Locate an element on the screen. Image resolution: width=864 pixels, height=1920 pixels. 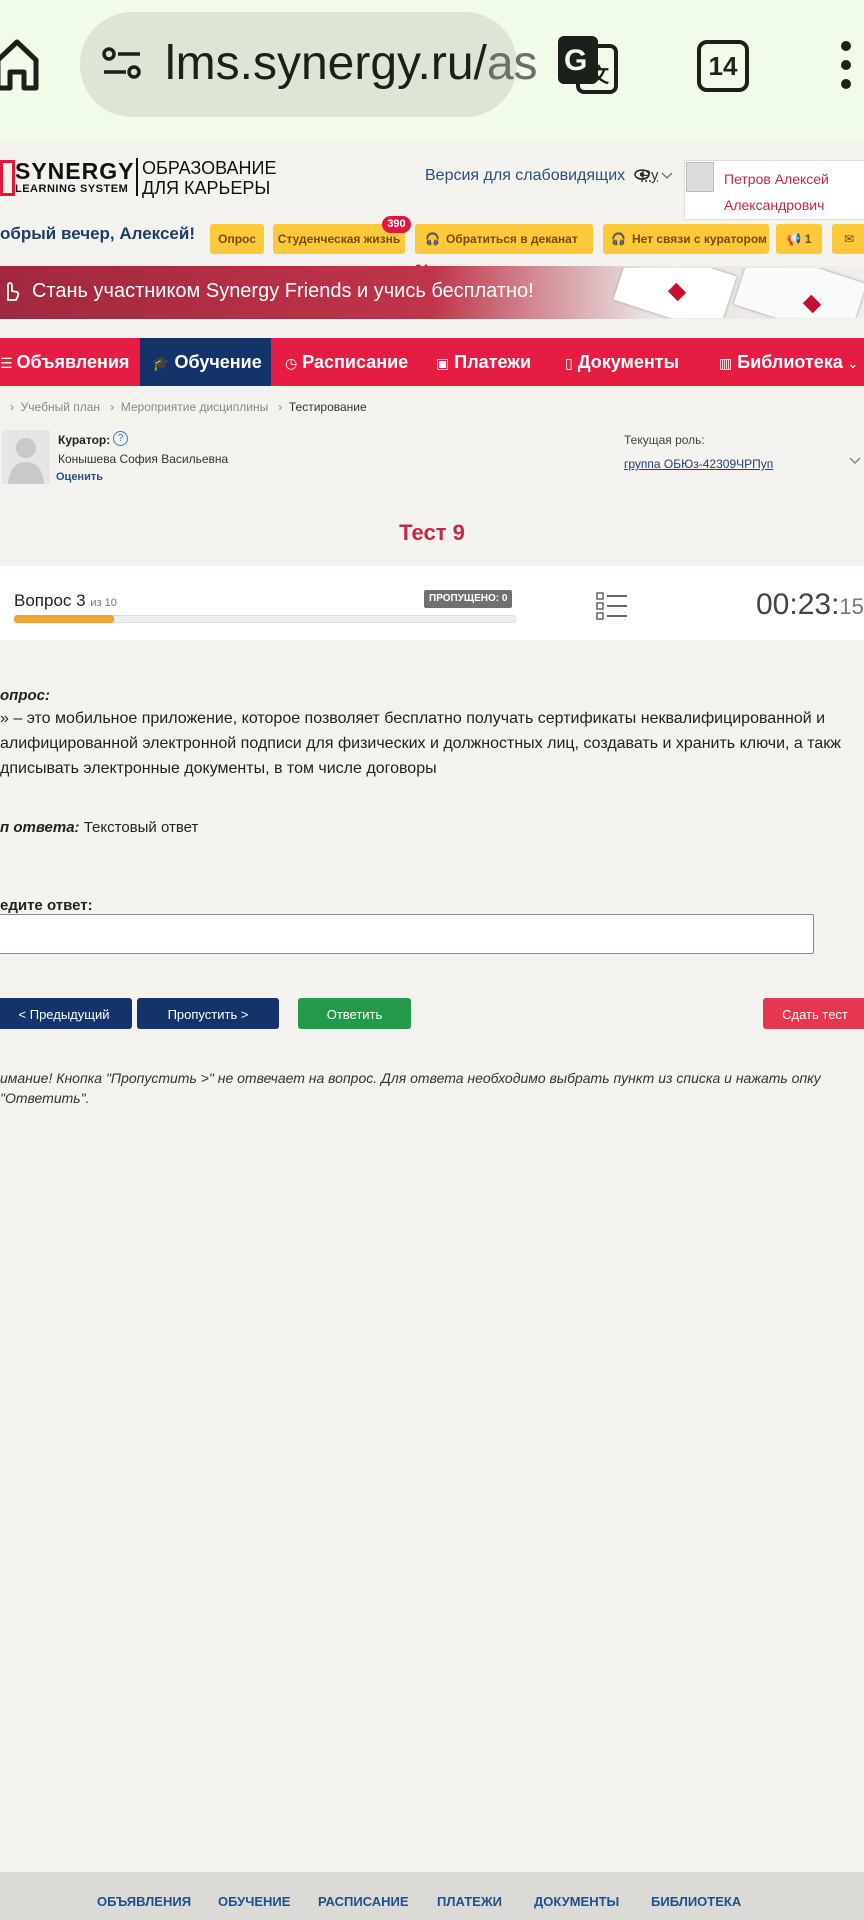
breadcrumb-item: Мероприятие дисциплины is located at coordinates (194, 407).